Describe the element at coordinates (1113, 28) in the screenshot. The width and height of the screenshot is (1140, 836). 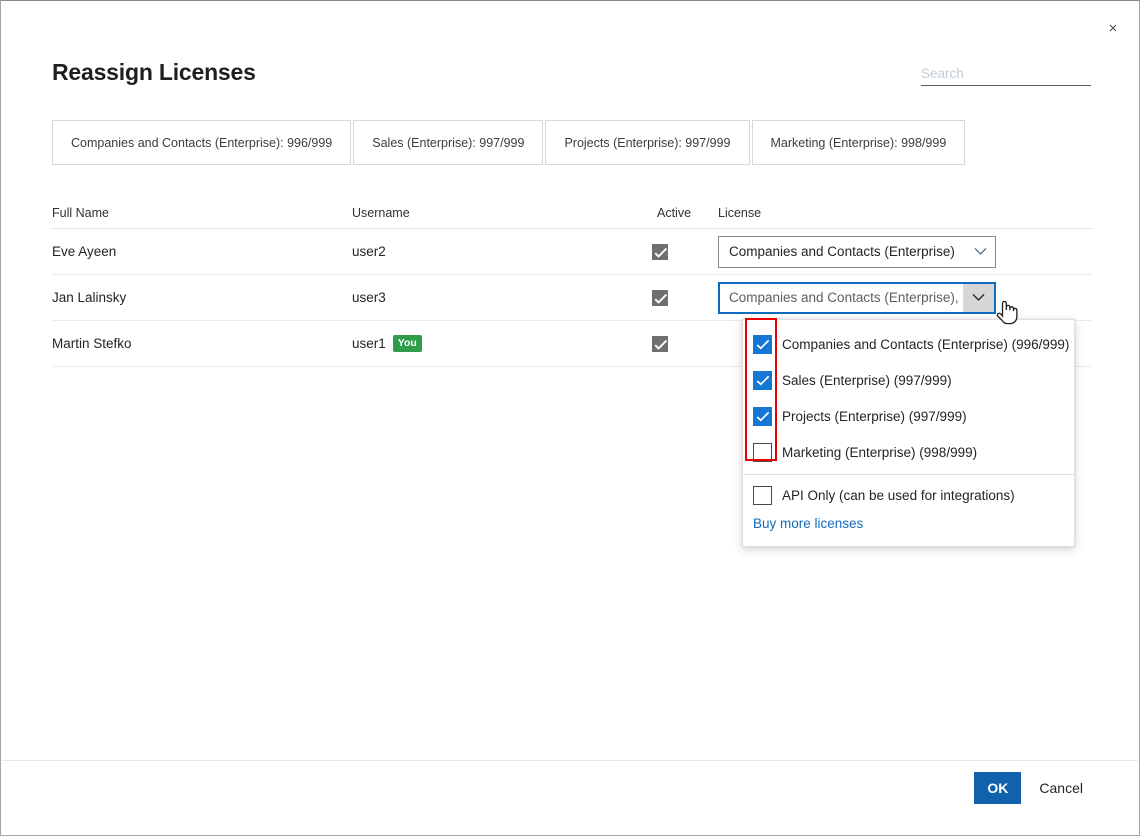
I see `close-icon: ×` at that location.